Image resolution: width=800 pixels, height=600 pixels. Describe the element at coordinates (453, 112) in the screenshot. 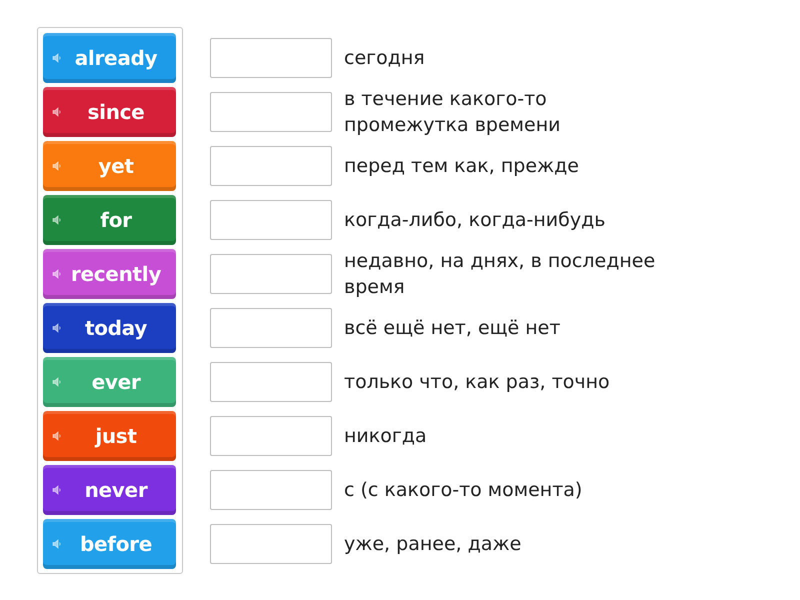

I see `definition-text: в течение какого-то промежутка времени` at that location.